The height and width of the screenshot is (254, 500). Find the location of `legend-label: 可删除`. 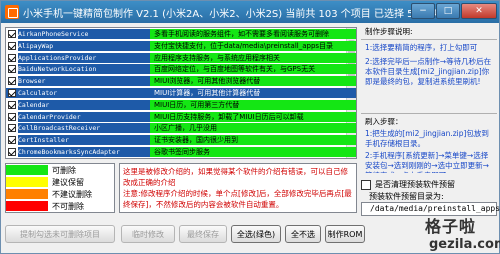

legend-label: 可删除 is located at coordinates (64, 170).